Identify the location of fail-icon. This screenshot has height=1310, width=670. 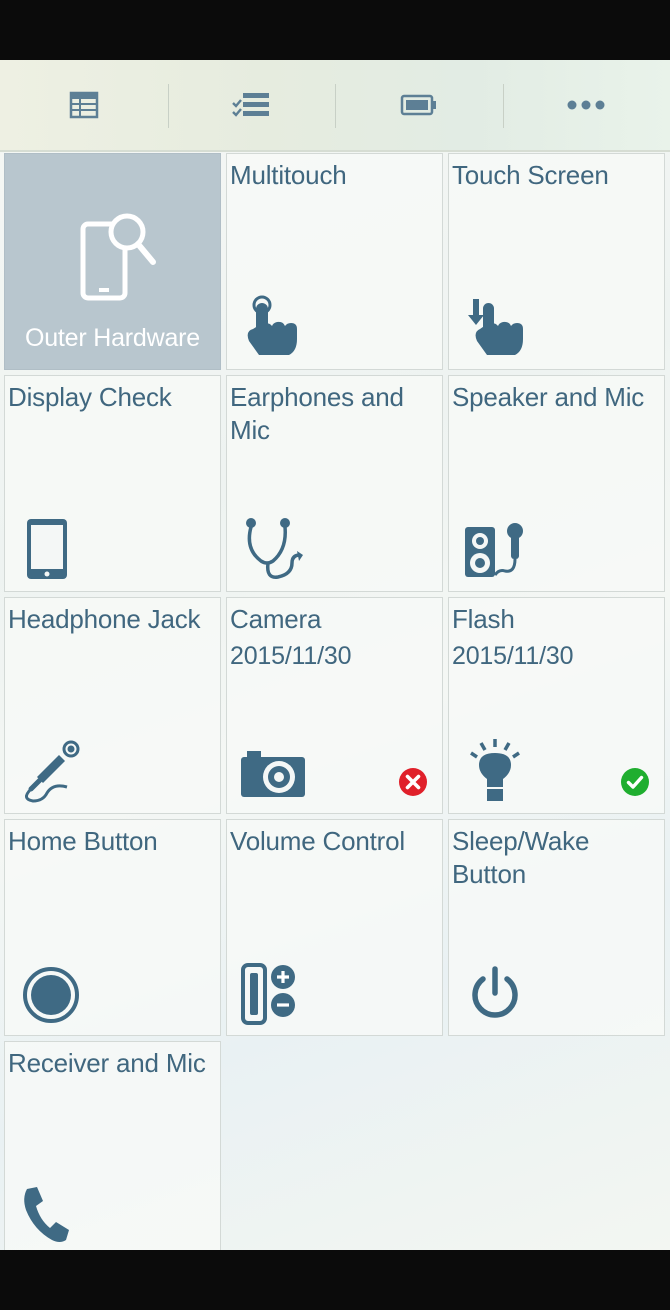
(413, 782).